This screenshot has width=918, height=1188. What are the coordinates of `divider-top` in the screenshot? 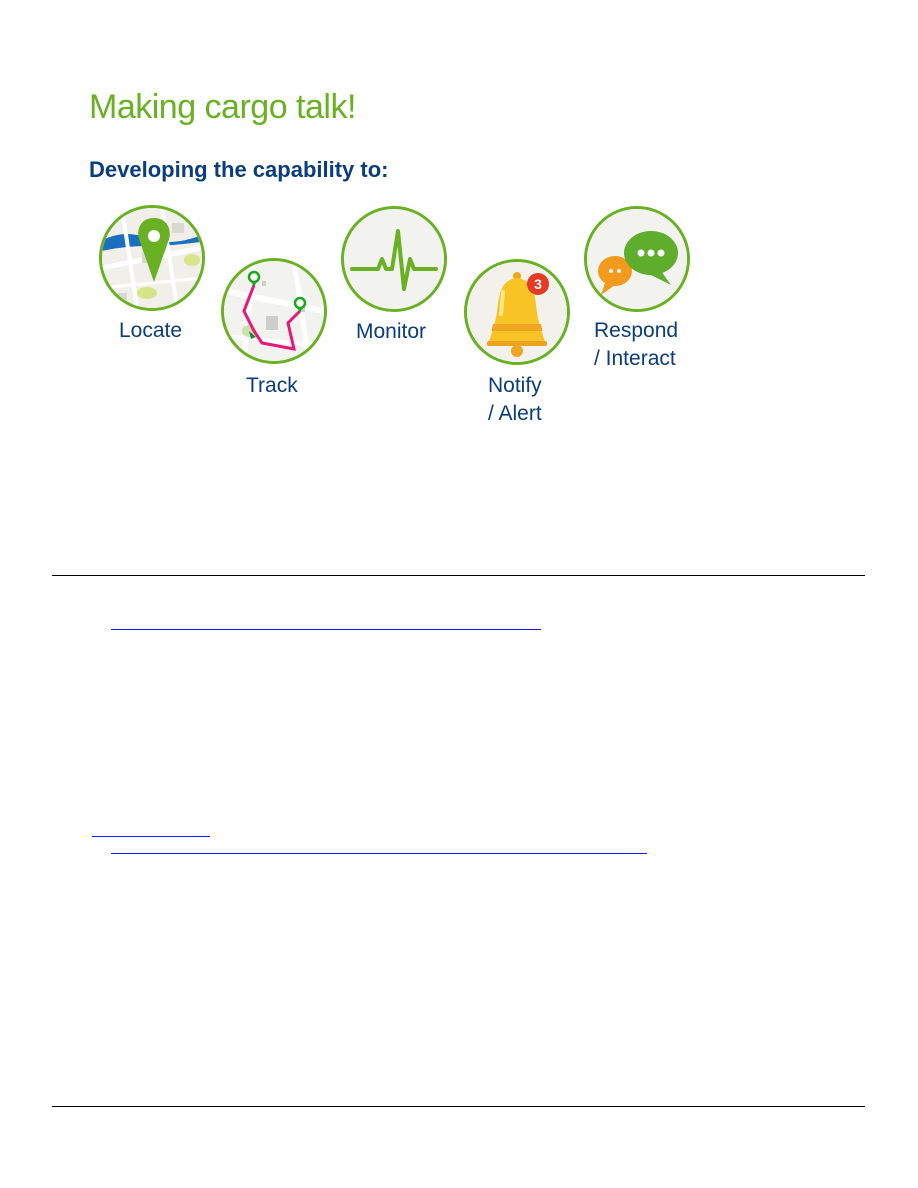 It's located at (458, 575).